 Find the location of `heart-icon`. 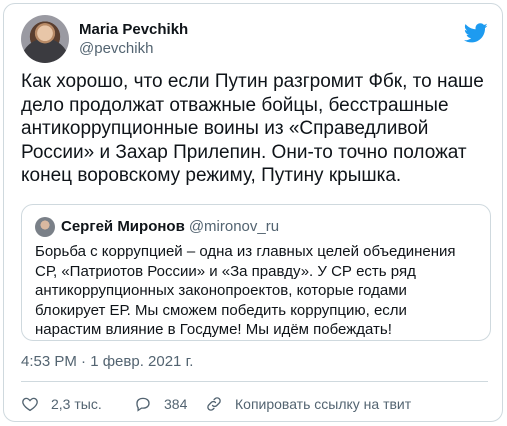

heart-icon is located at coordinates (30, 404).